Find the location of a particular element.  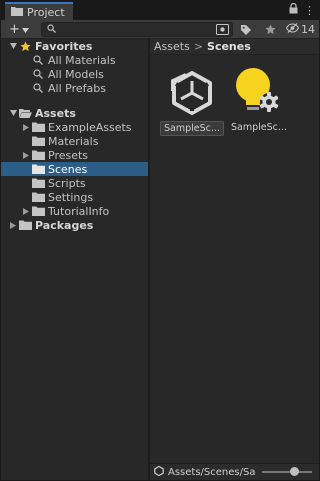

favorite-star-icon is located at coordinates (270, 29).